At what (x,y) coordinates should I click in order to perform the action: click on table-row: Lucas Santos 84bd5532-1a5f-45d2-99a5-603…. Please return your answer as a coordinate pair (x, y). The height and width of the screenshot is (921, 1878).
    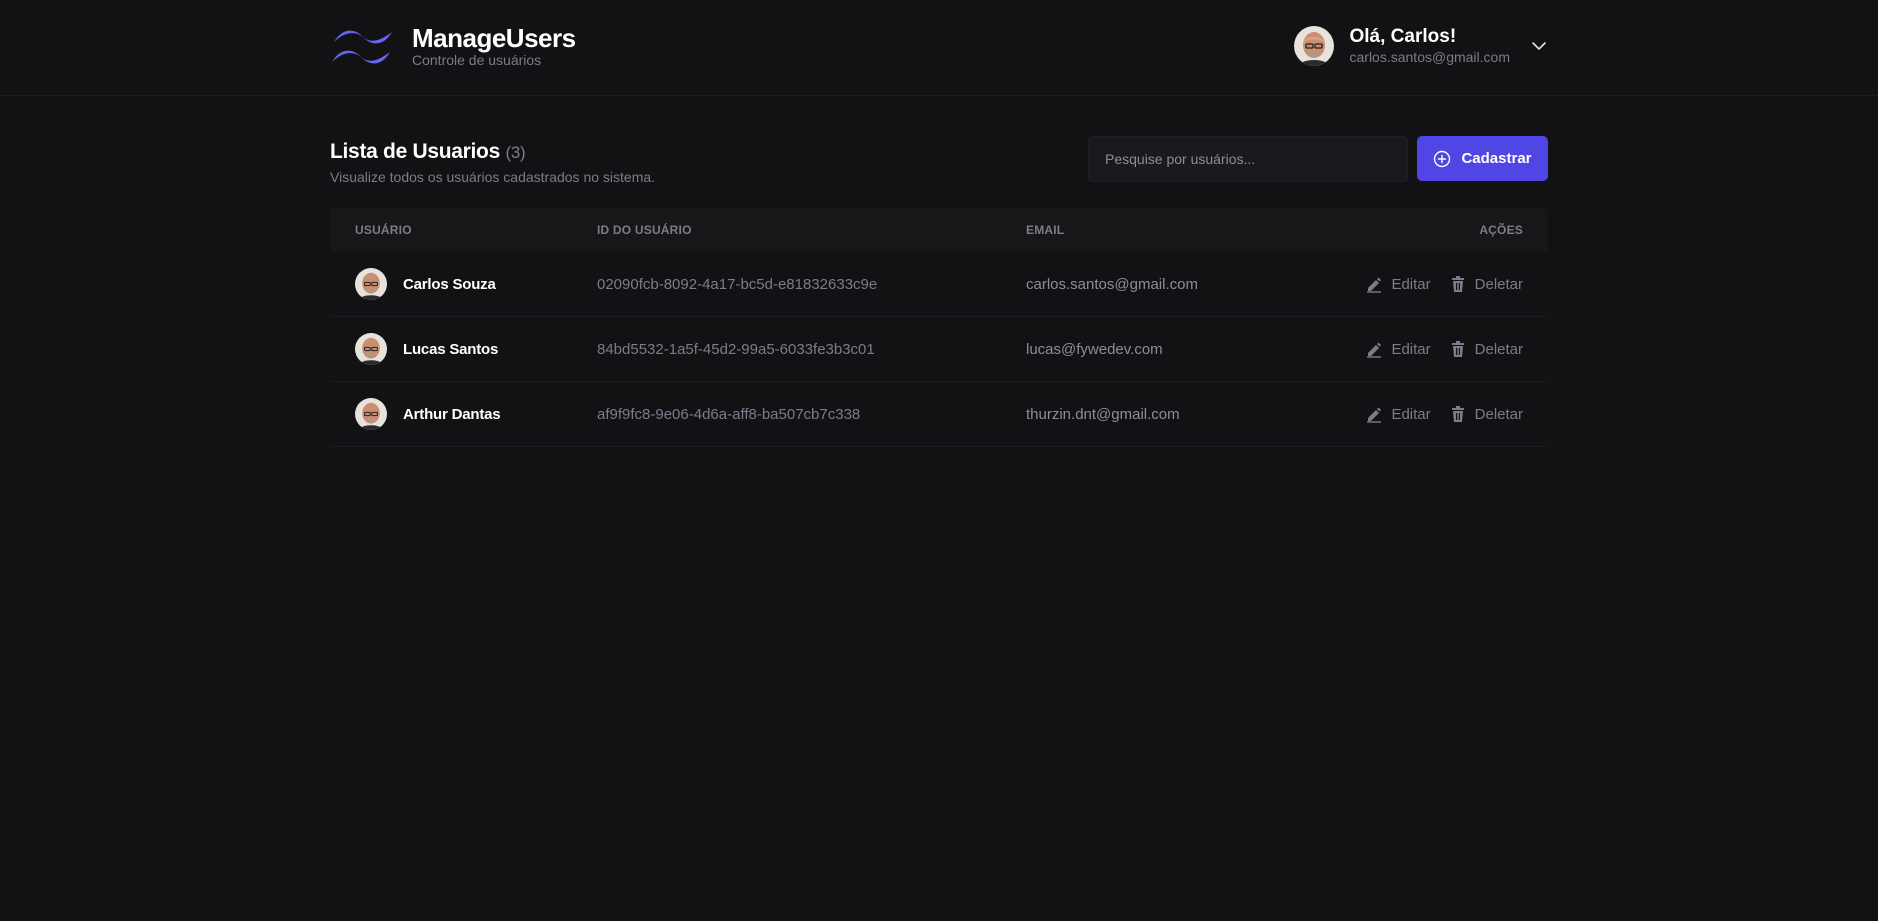
    Looking at the image, I should click on (939, 349).